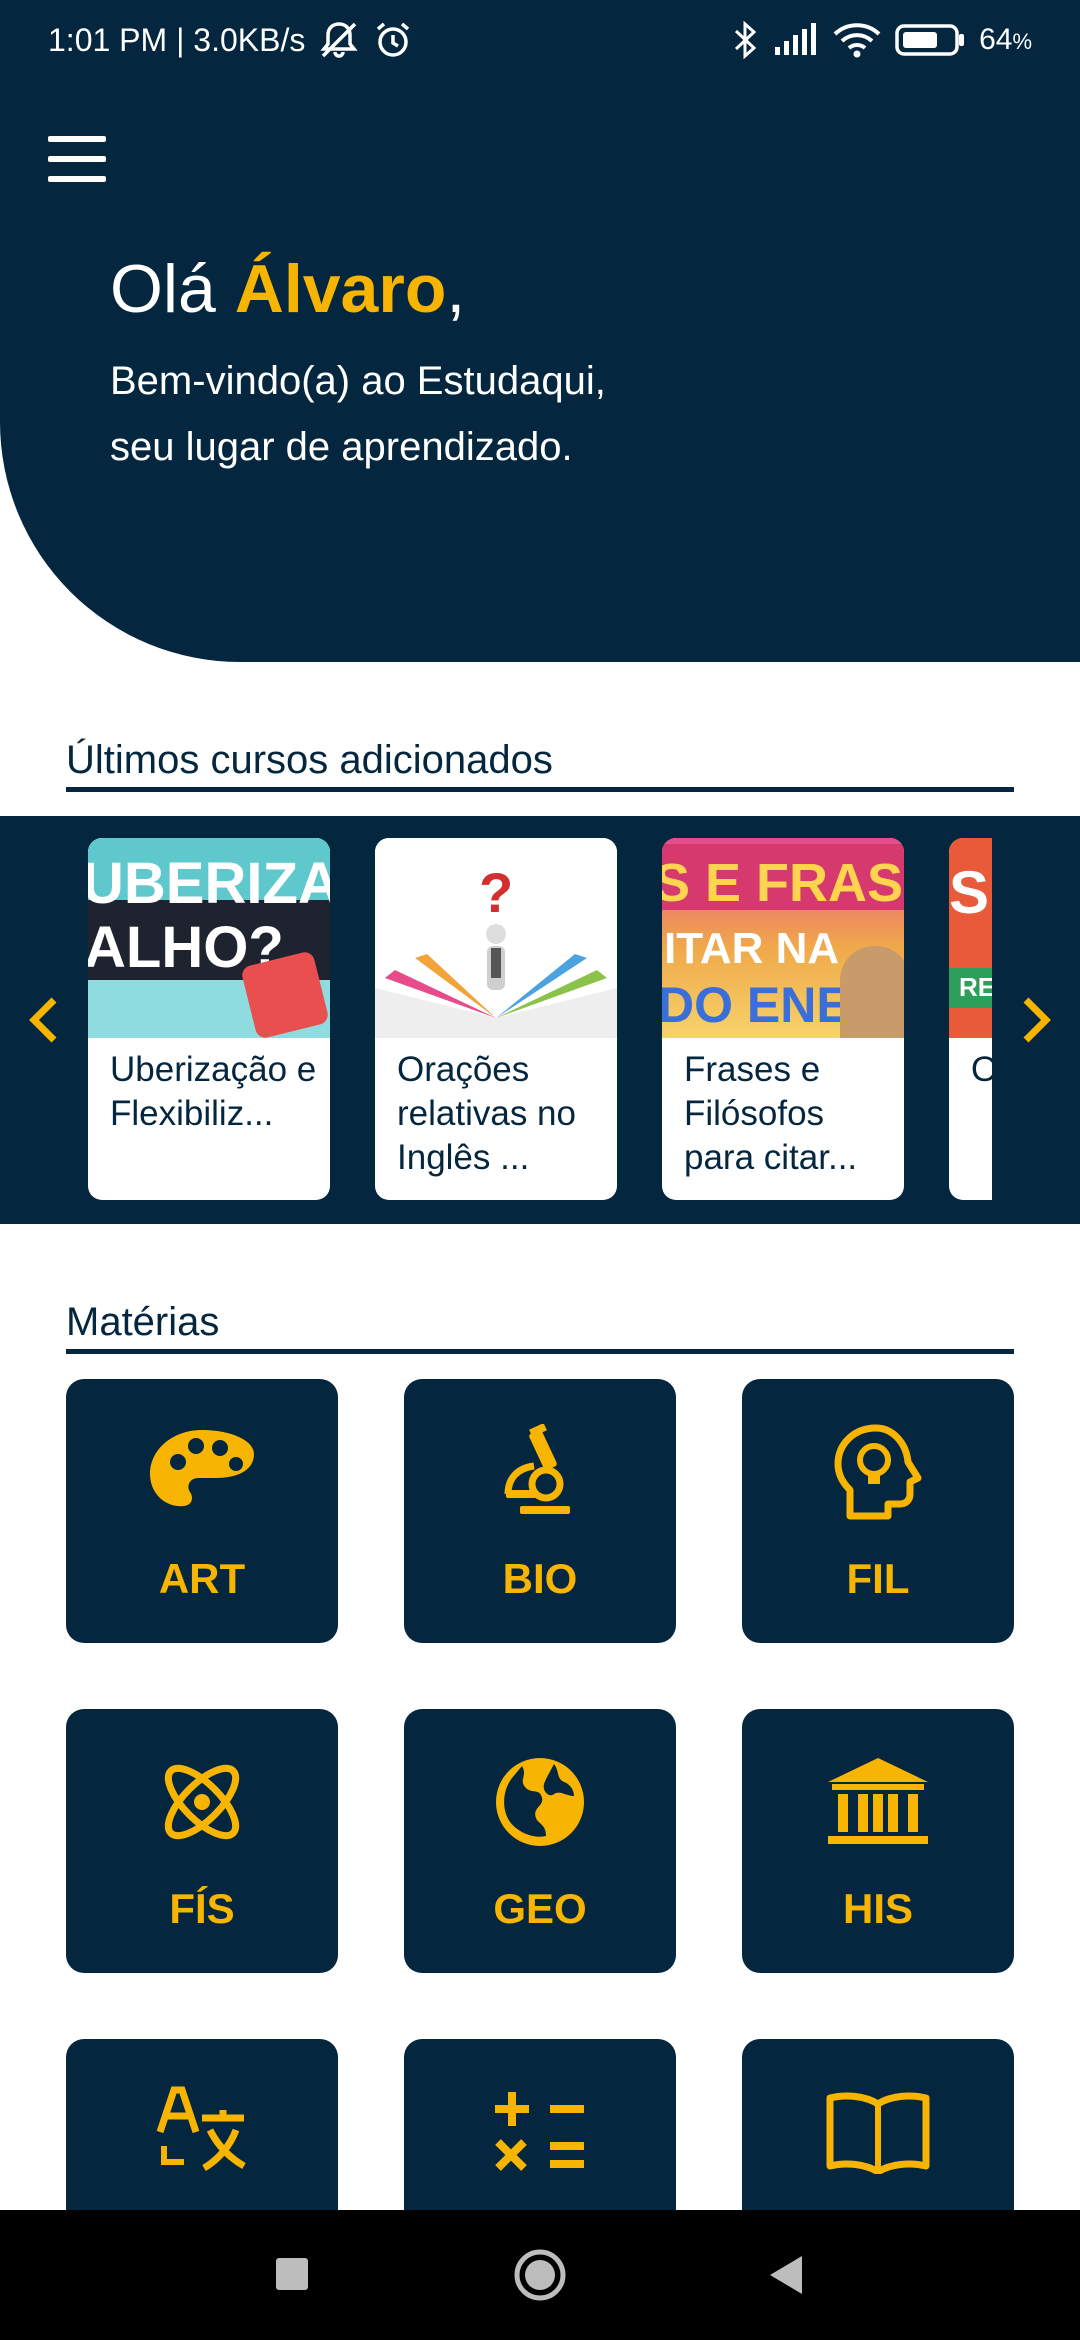  What do you see at coordinates (540, 1802) in the screenshot?
I see `globe-icon` at bounding box center [540, 1802].